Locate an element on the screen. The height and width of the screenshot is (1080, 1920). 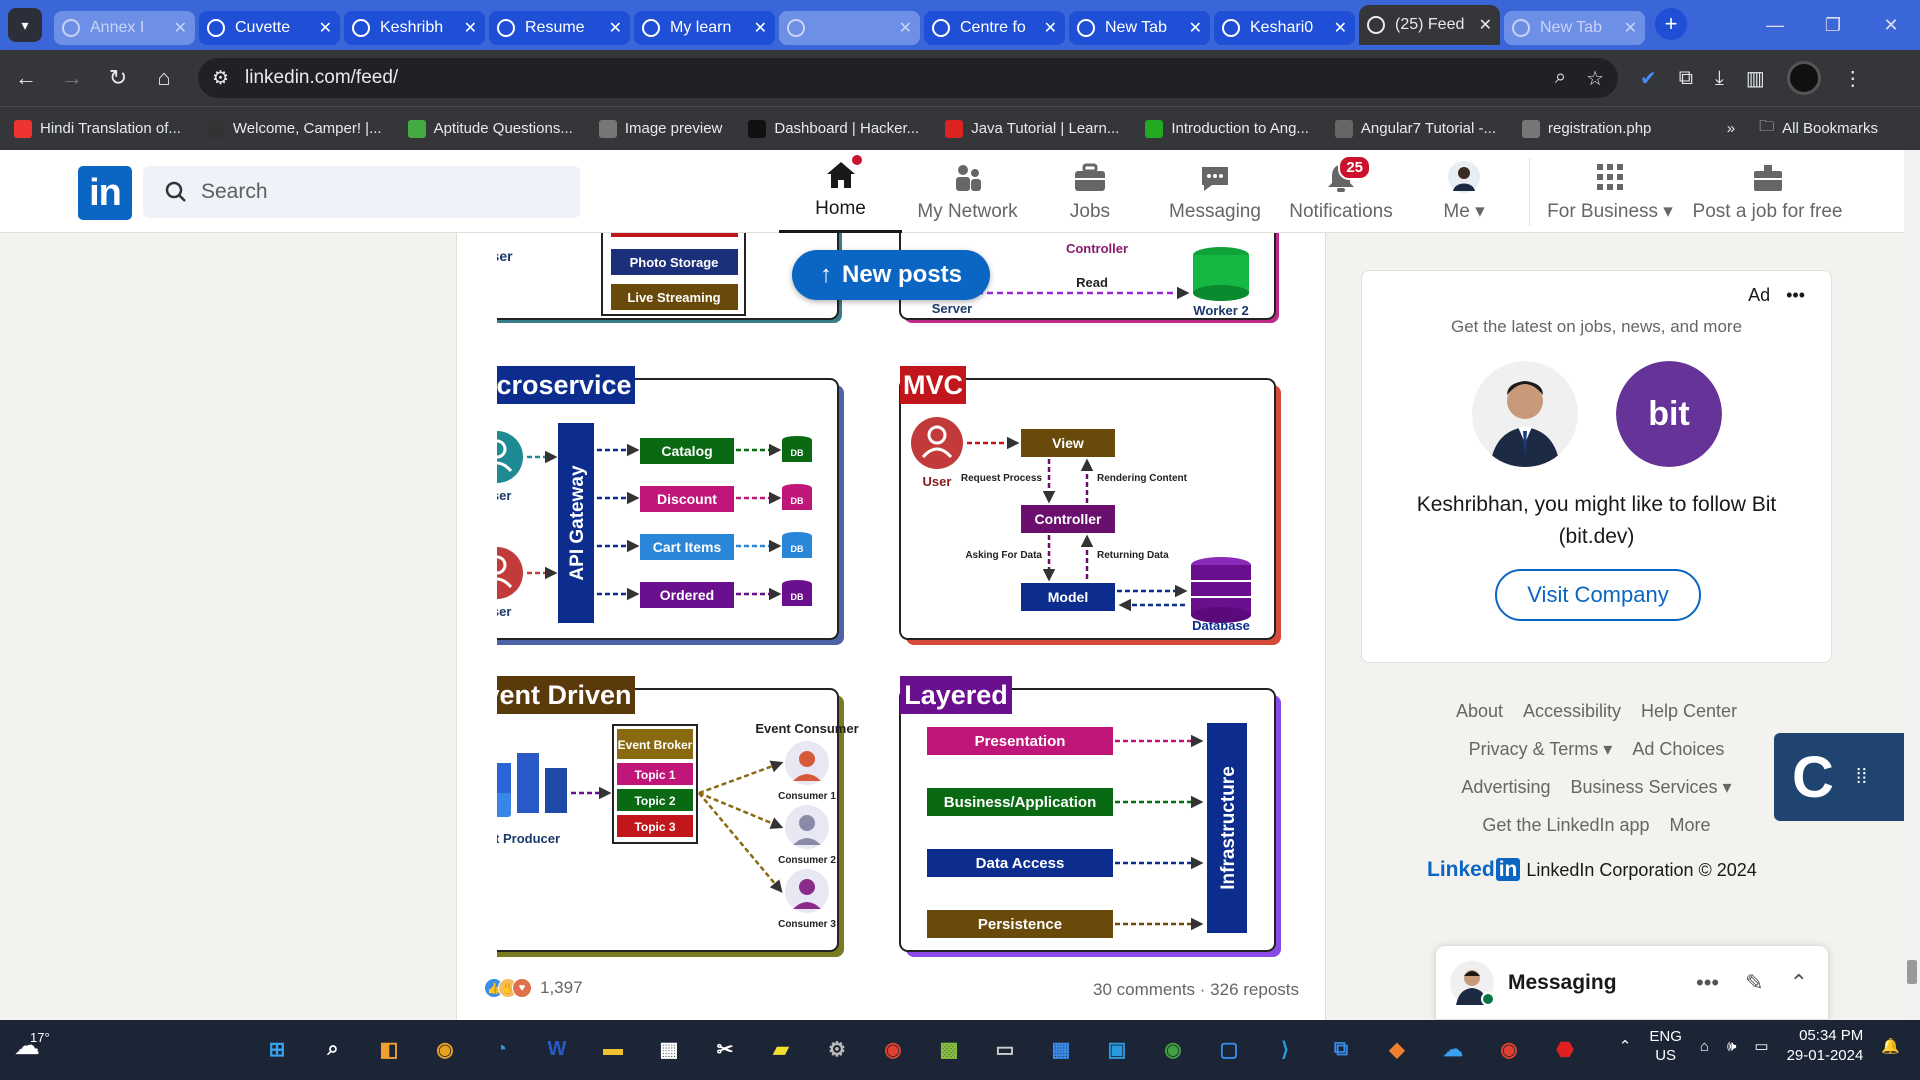
bookmark-star-icon: ☆ is located at coordinates (1595, 78).